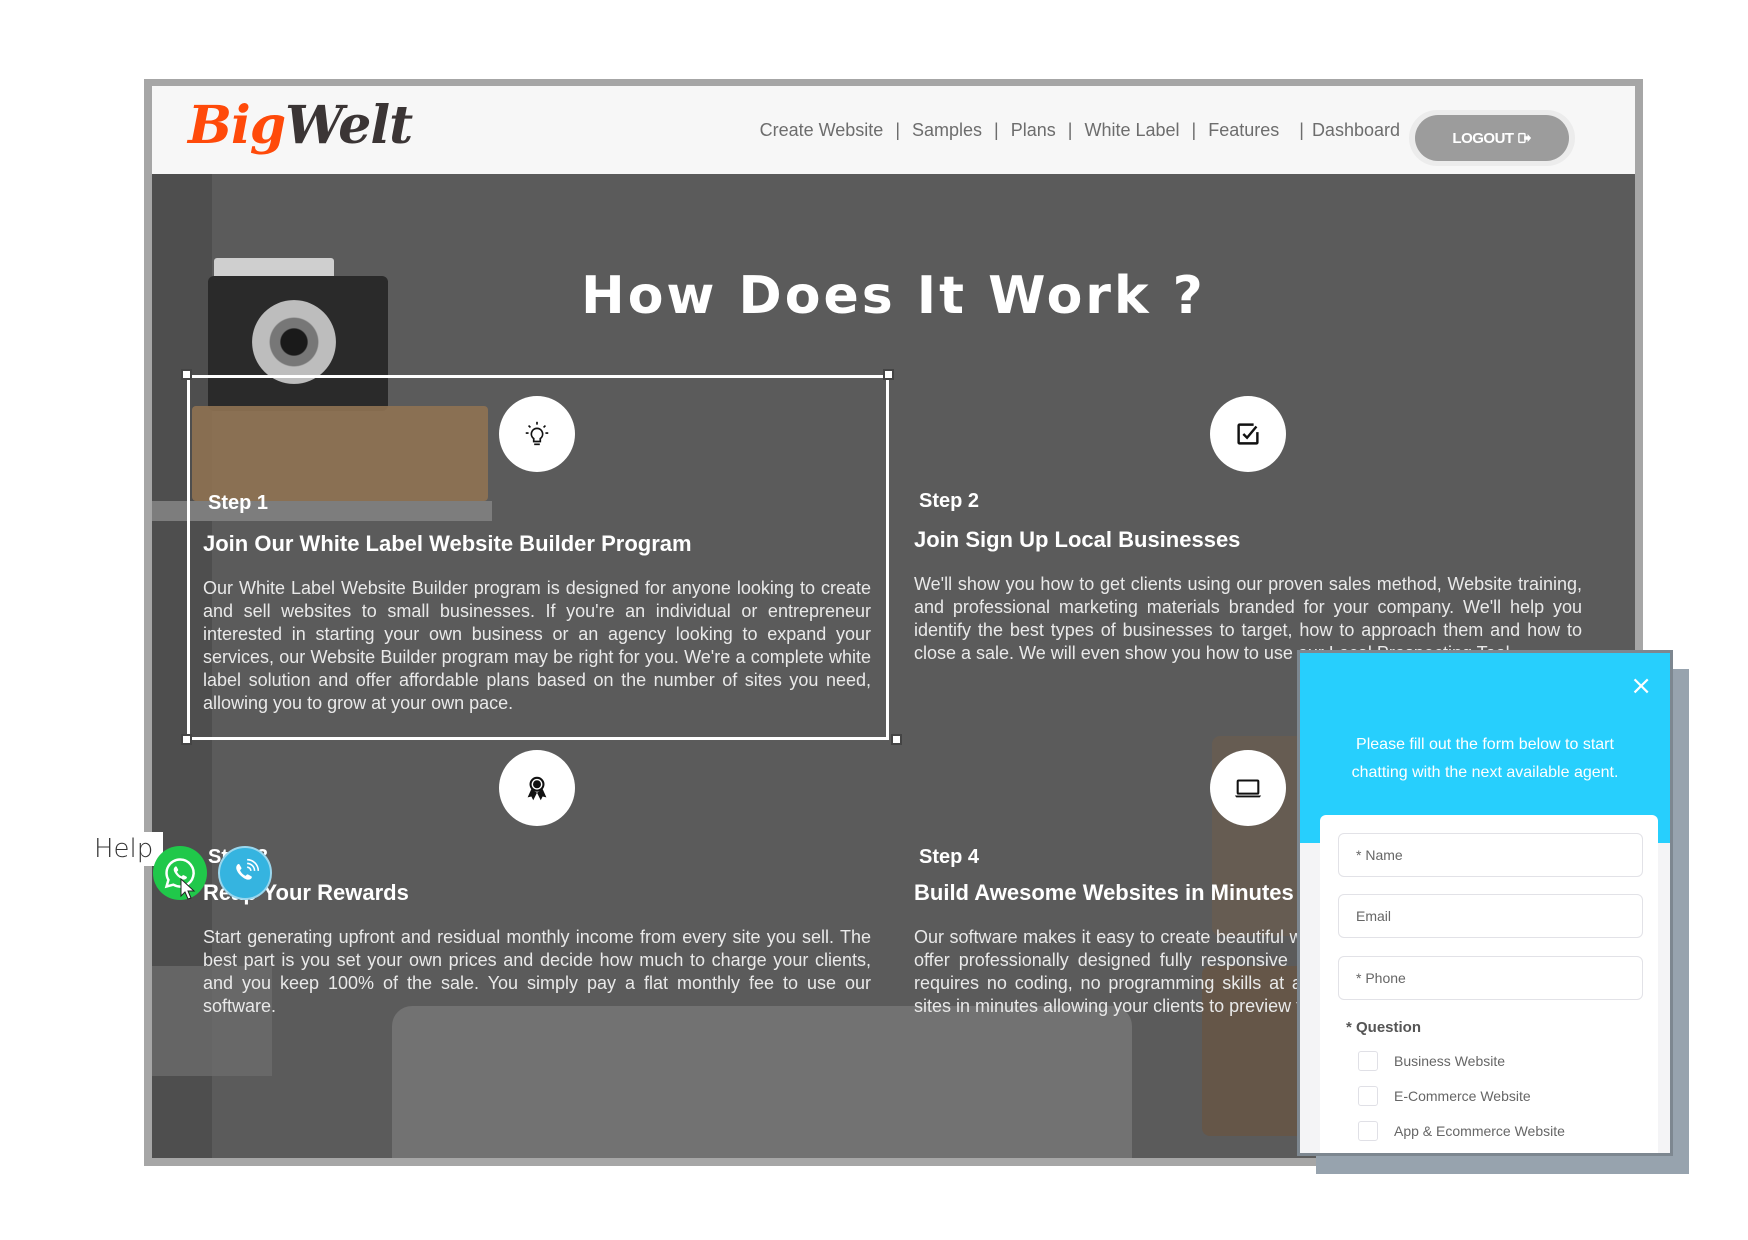 This screenshot has width=1748, height=1240. Describe the element at coordinates (1462, 1096) in the screenshot. I see `option-label: E-Commerce Website` at that location.